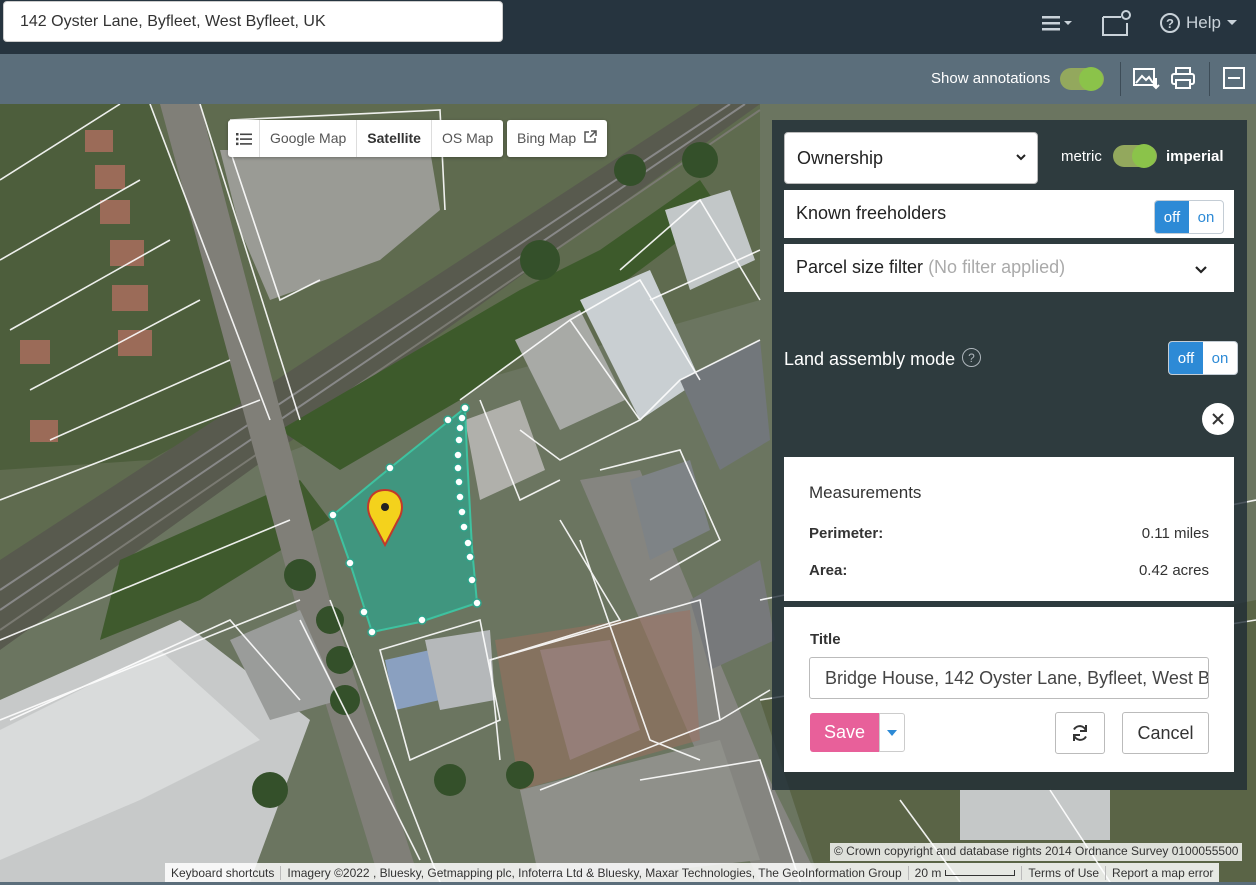 This screenshot has width=1256, height=885. Describe the element at coordinates (1186, 358) in the screenshot. I see `land-assembly-off: off` at that location.